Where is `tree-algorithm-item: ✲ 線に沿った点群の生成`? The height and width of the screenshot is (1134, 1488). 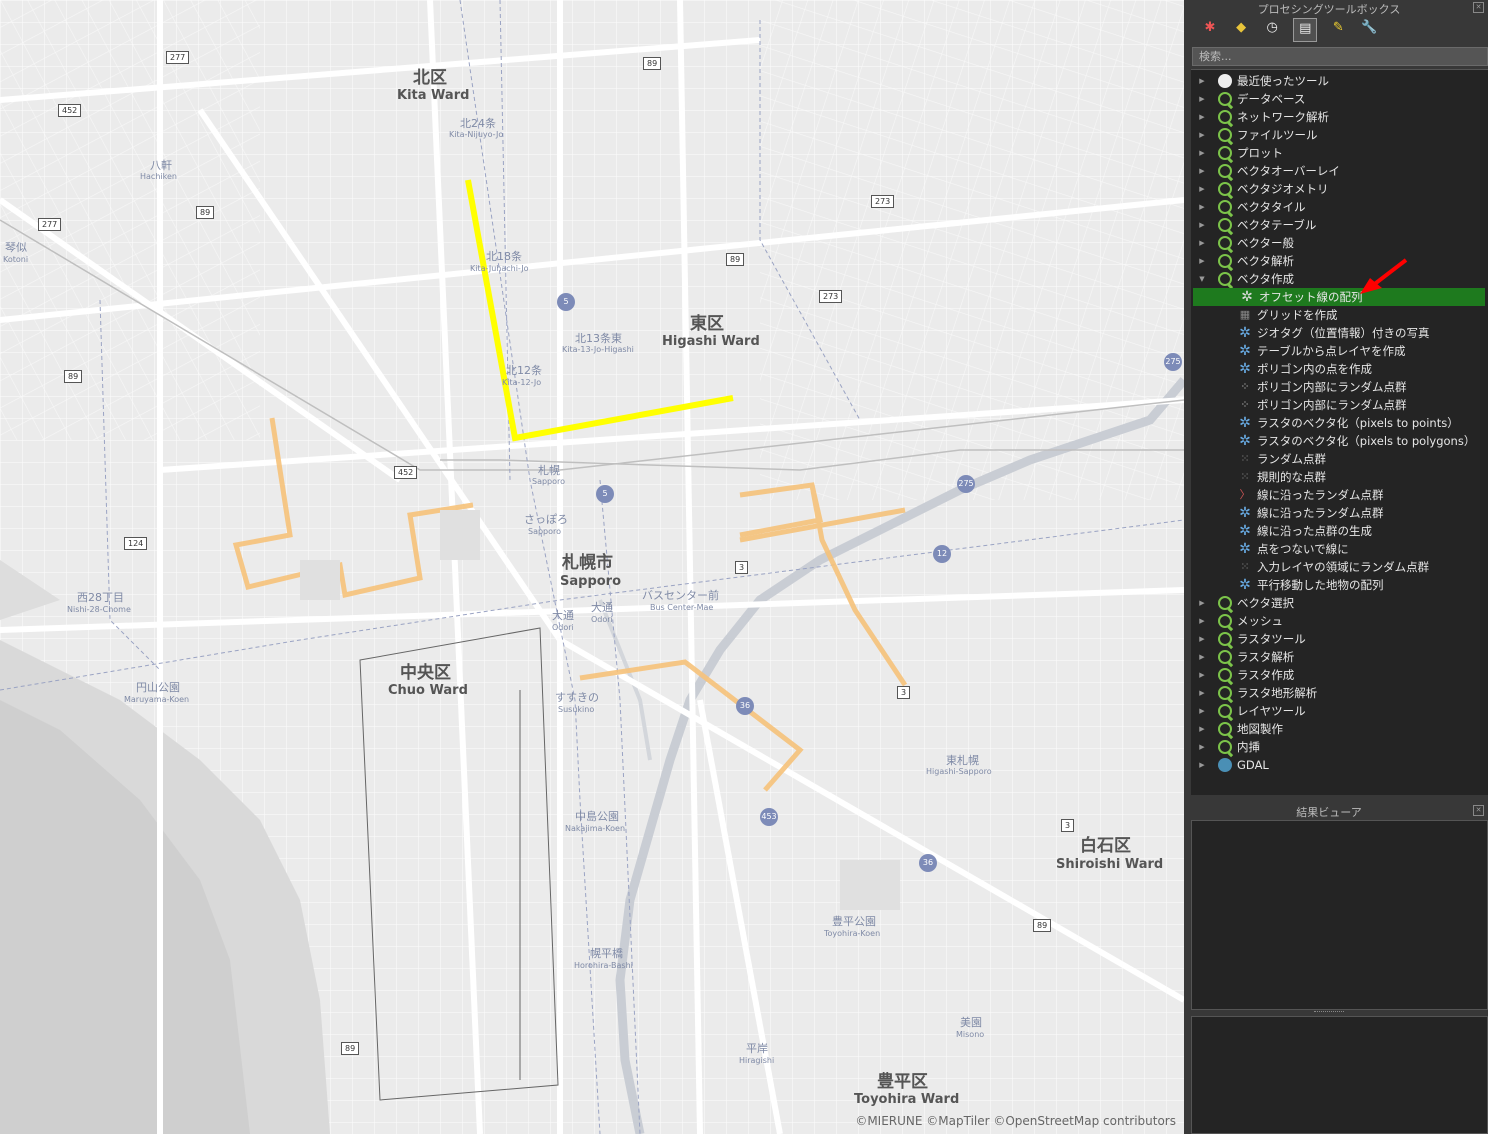 tree-algorithm-item: ✲ 線に沿った点群の生成 is located at coordinates (1339, 531).